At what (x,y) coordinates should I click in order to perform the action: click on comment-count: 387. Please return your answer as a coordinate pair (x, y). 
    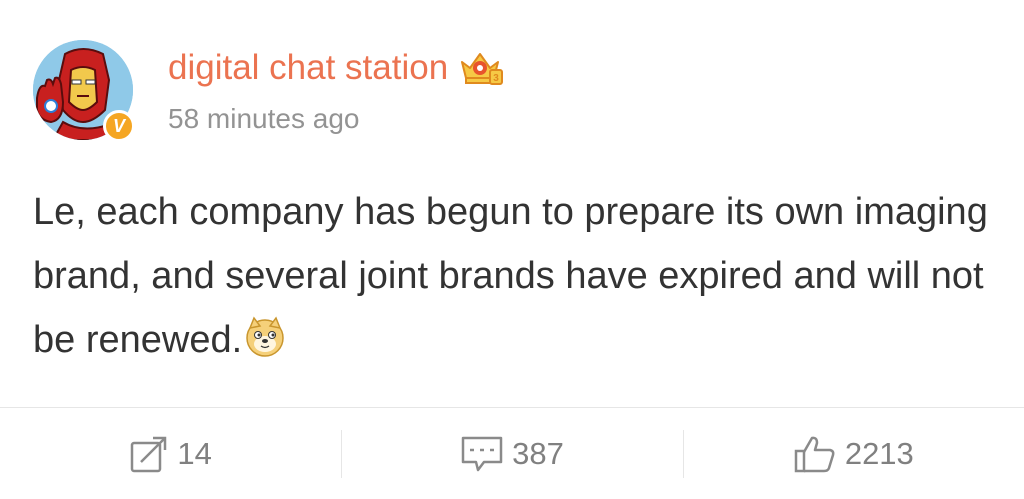
    Looking at the image, I should click on (538, 453).